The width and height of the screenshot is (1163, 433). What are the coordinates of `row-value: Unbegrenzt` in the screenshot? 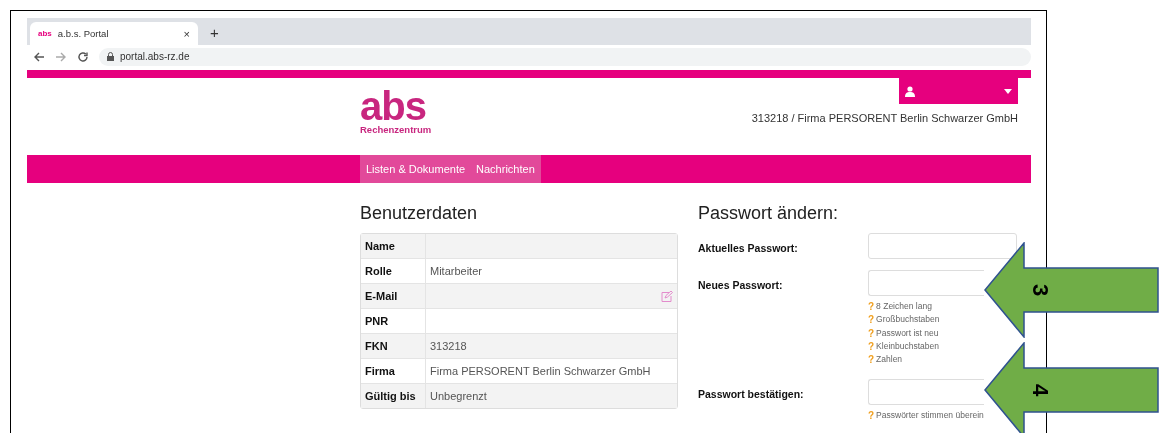 It's located at (458, 396).